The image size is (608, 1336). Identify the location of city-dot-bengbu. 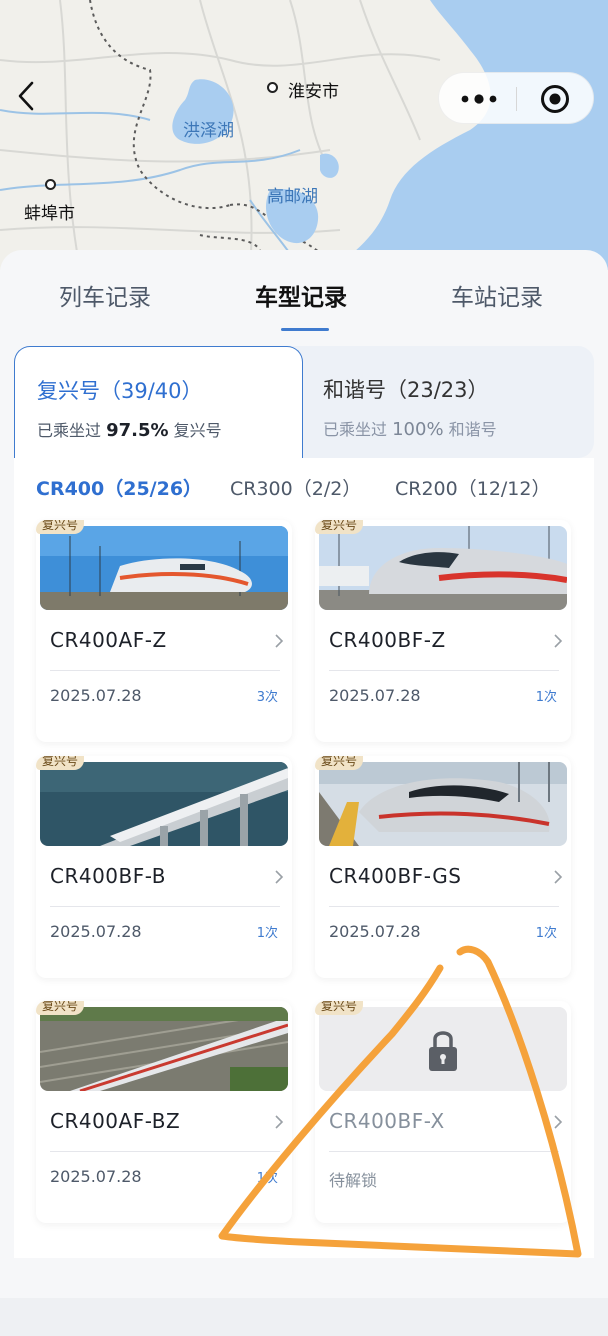
(50, 184).